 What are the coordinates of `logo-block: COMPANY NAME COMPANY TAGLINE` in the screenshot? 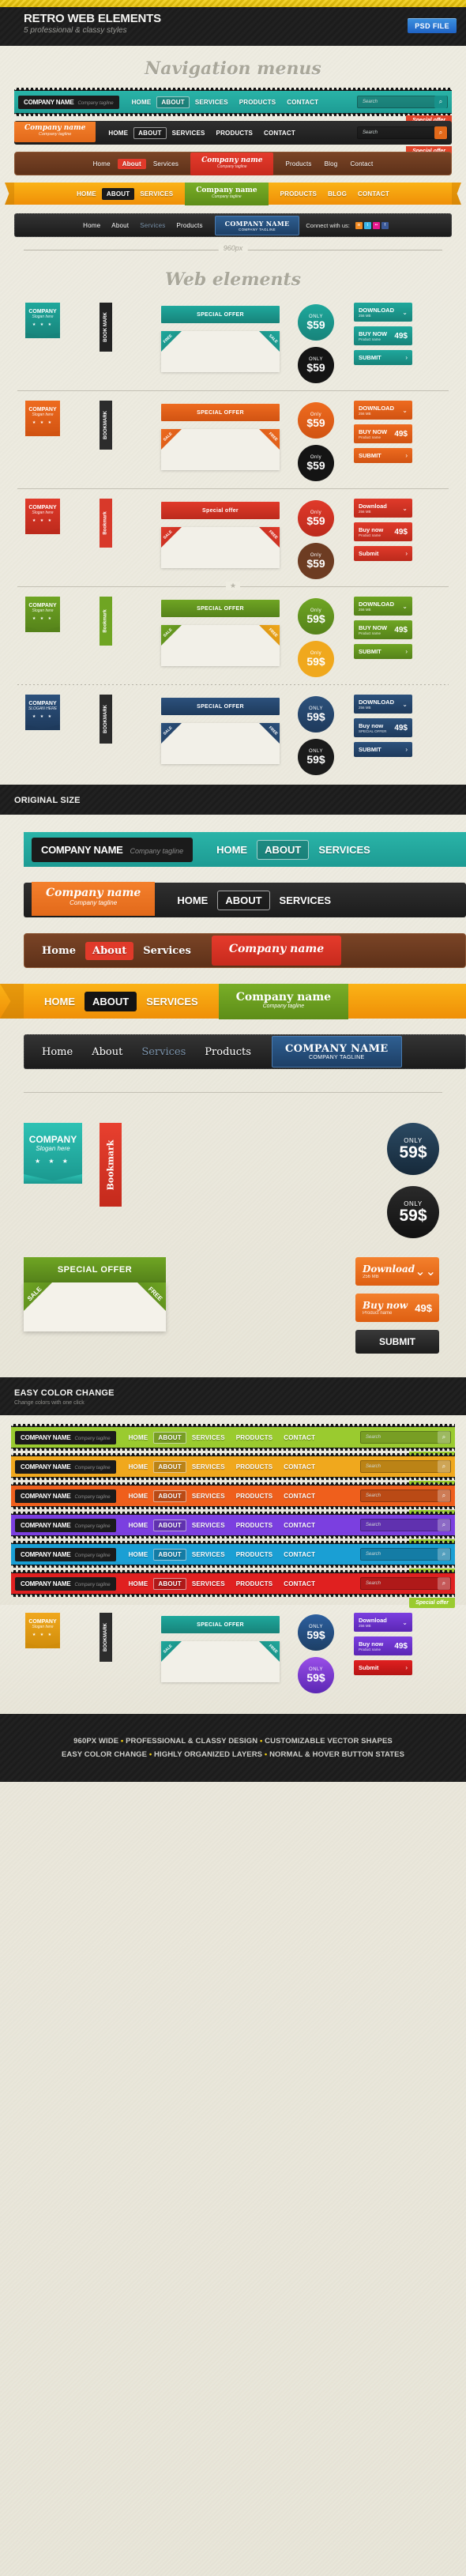 It's located at (257, 225).